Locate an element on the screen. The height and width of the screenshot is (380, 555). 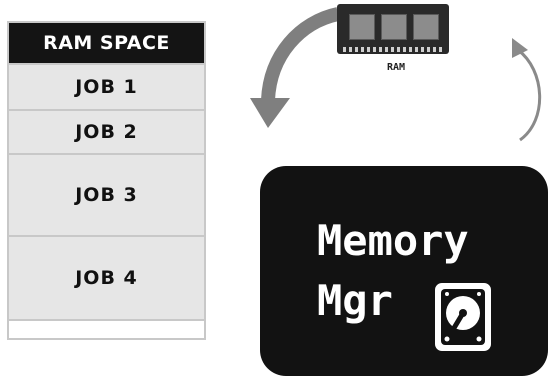
ram-chip-icon is located at coordinates (393, 29).